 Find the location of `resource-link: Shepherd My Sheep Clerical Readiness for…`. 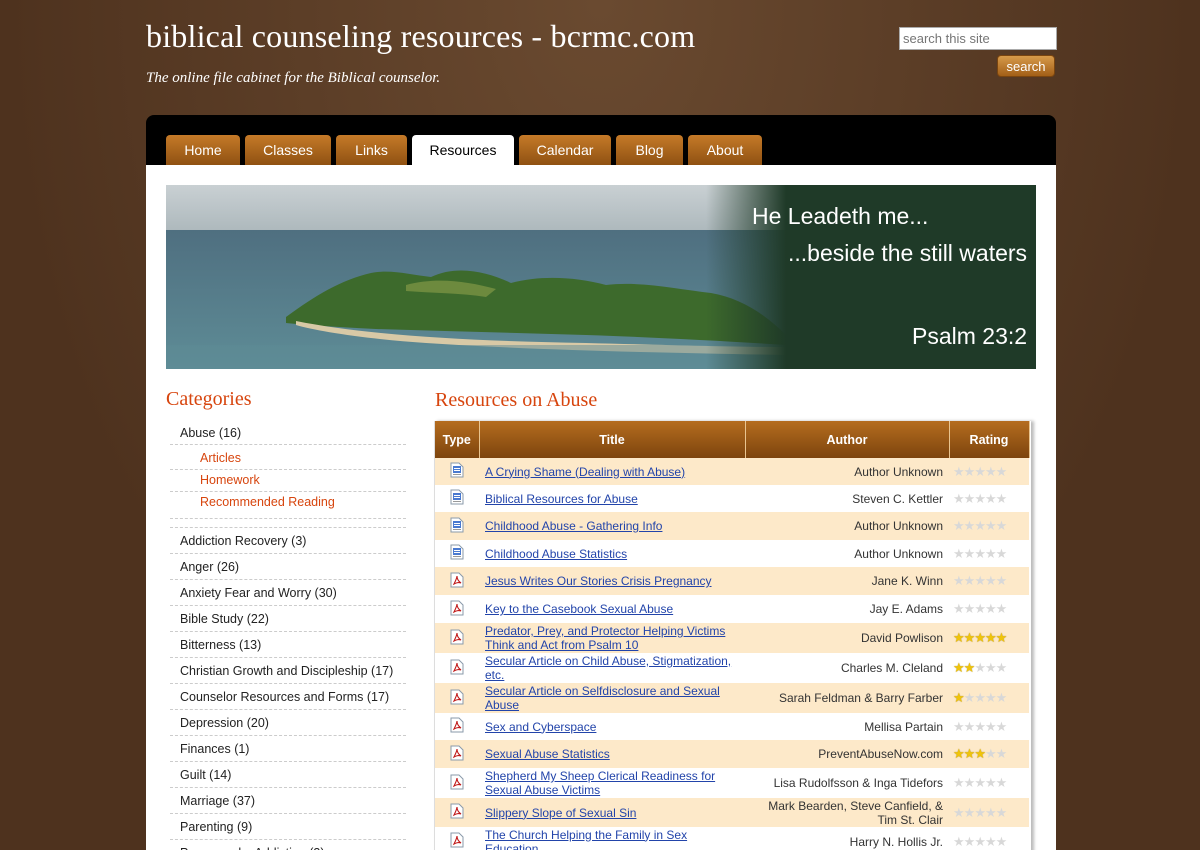

resource-link: Shepherd My Sheep Clerical Readiness for… is located at coordinates (612, 783).